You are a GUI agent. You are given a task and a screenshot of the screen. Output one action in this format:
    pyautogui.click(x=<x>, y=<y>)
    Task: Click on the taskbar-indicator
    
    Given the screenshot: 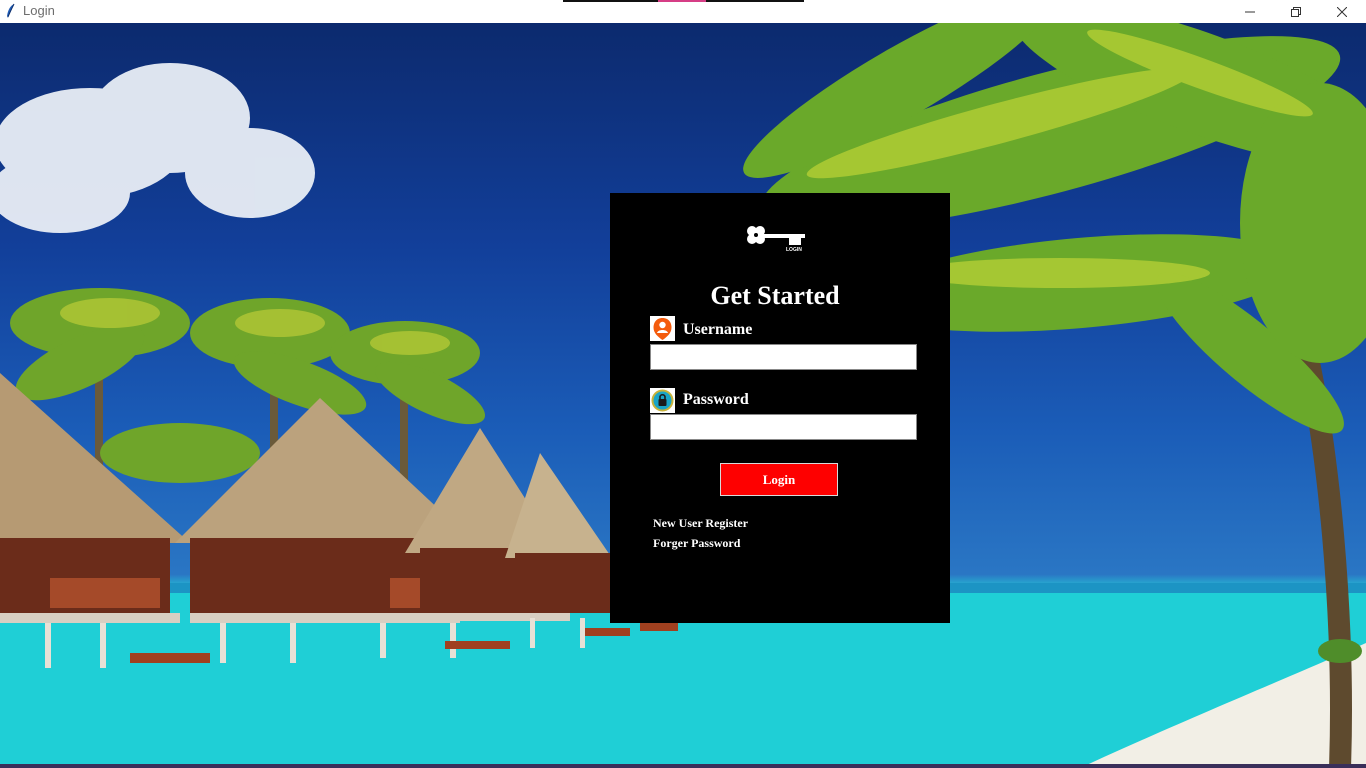 What is the action you would take?
    pyautogui.click(x=683, y=1)
    